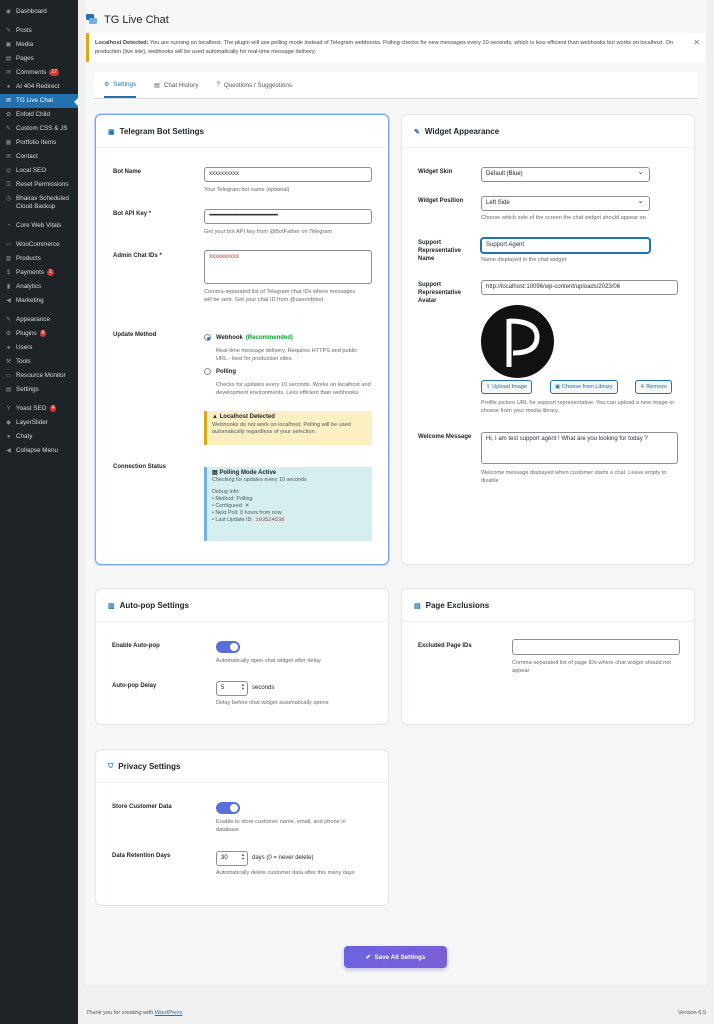 Image resolution: width=714 pixels, height=1024 pixels. Describe the element at coordinates (156, 131) in the screenshot. I see `card-title: ▣ Telegram Bot Settings` at that location.